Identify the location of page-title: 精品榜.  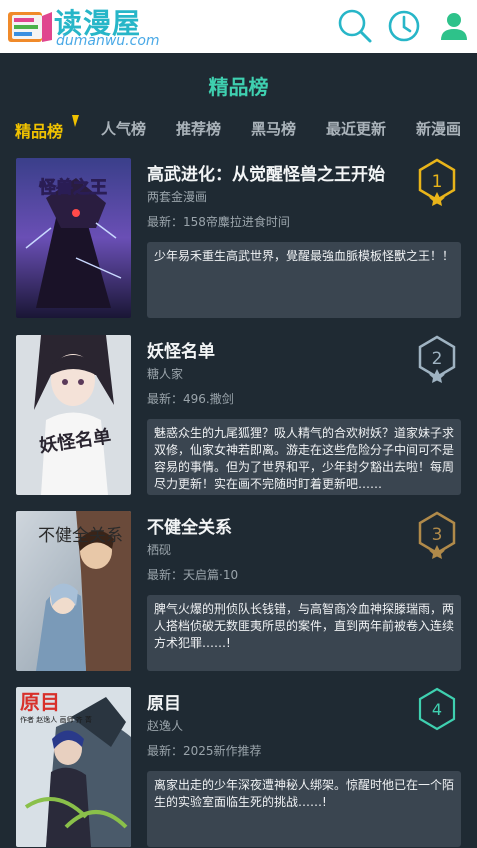
(238, 87).